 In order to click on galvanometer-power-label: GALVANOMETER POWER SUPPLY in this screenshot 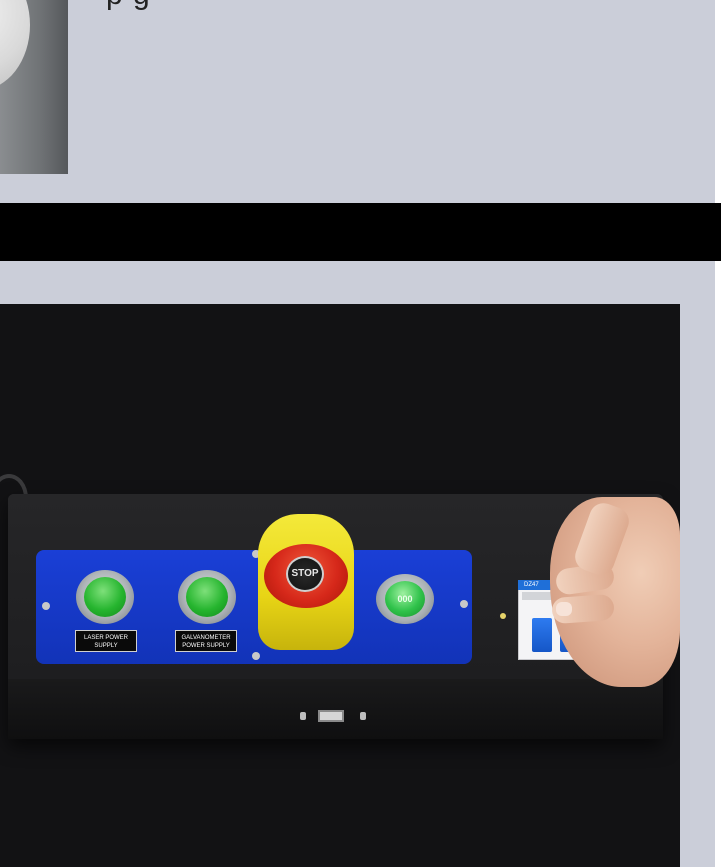, I will do `click(206, 641)`.